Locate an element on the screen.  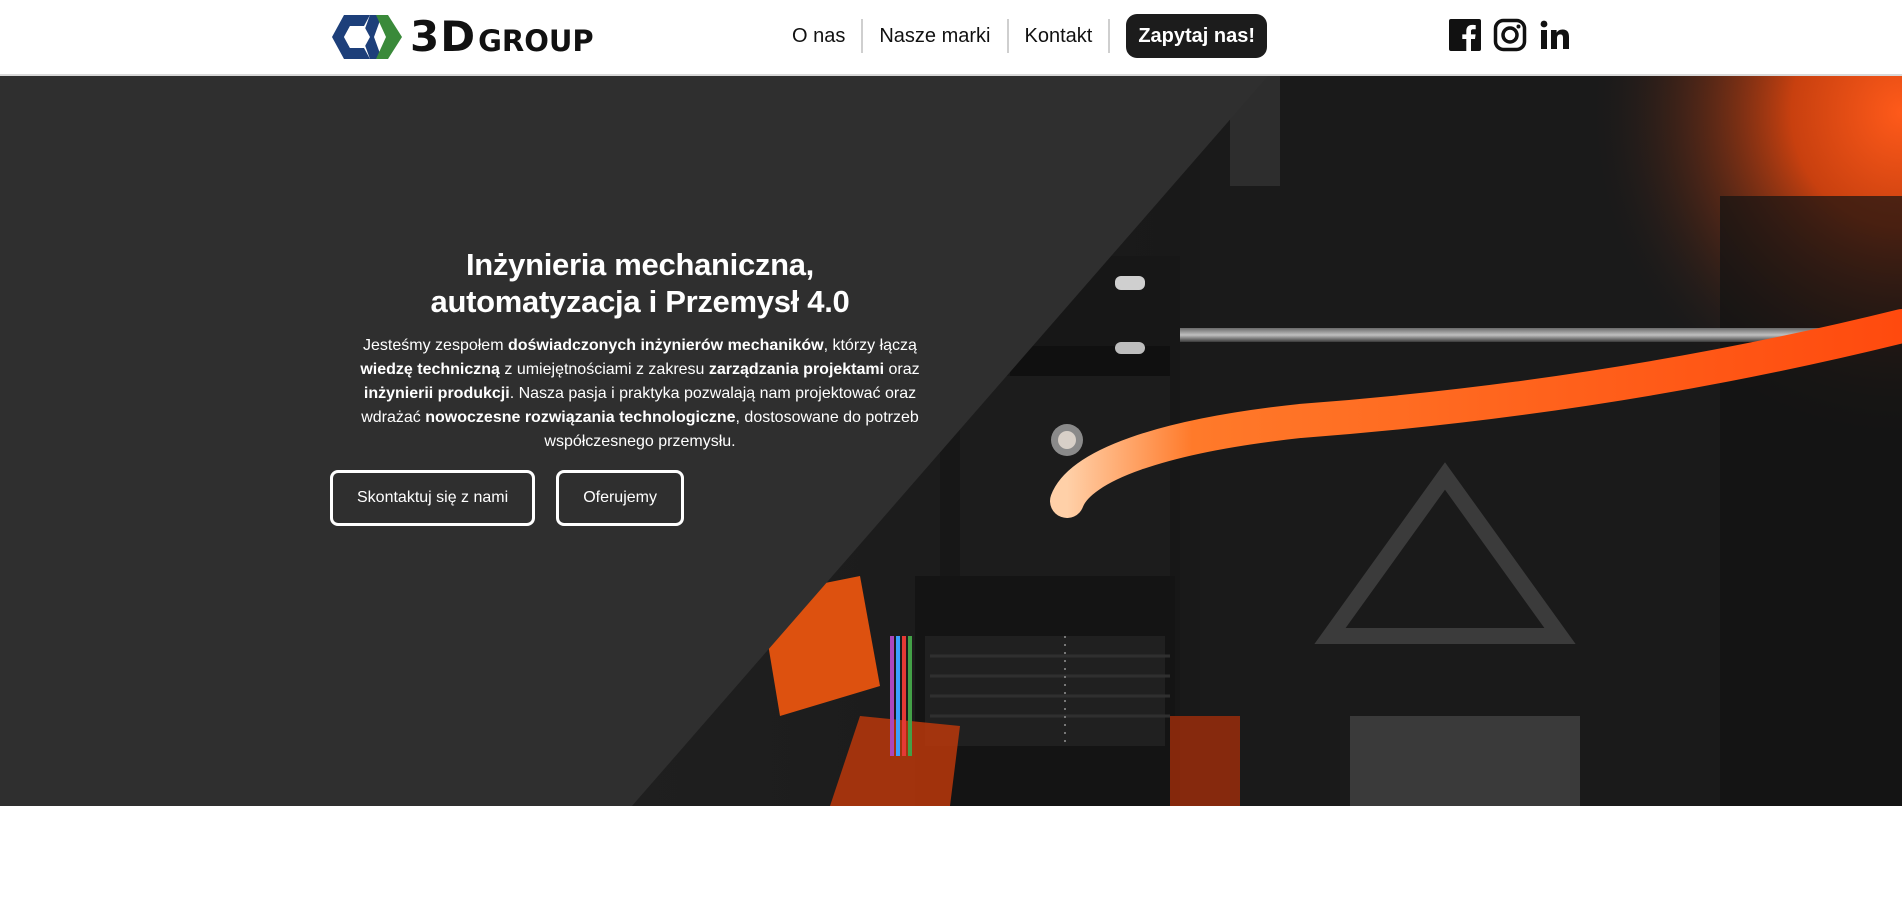
contact-us-button: Skontaktuj się z nami is located at coordinates (433, 498).